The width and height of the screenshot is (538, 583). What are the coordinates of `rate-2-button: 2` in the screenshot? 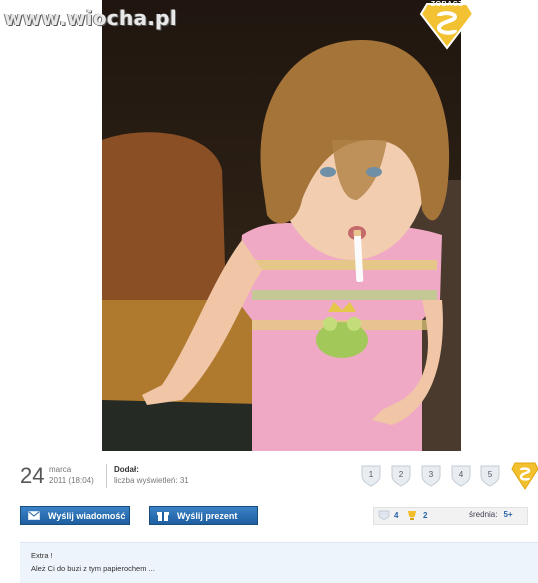 It's located at (401, 476).